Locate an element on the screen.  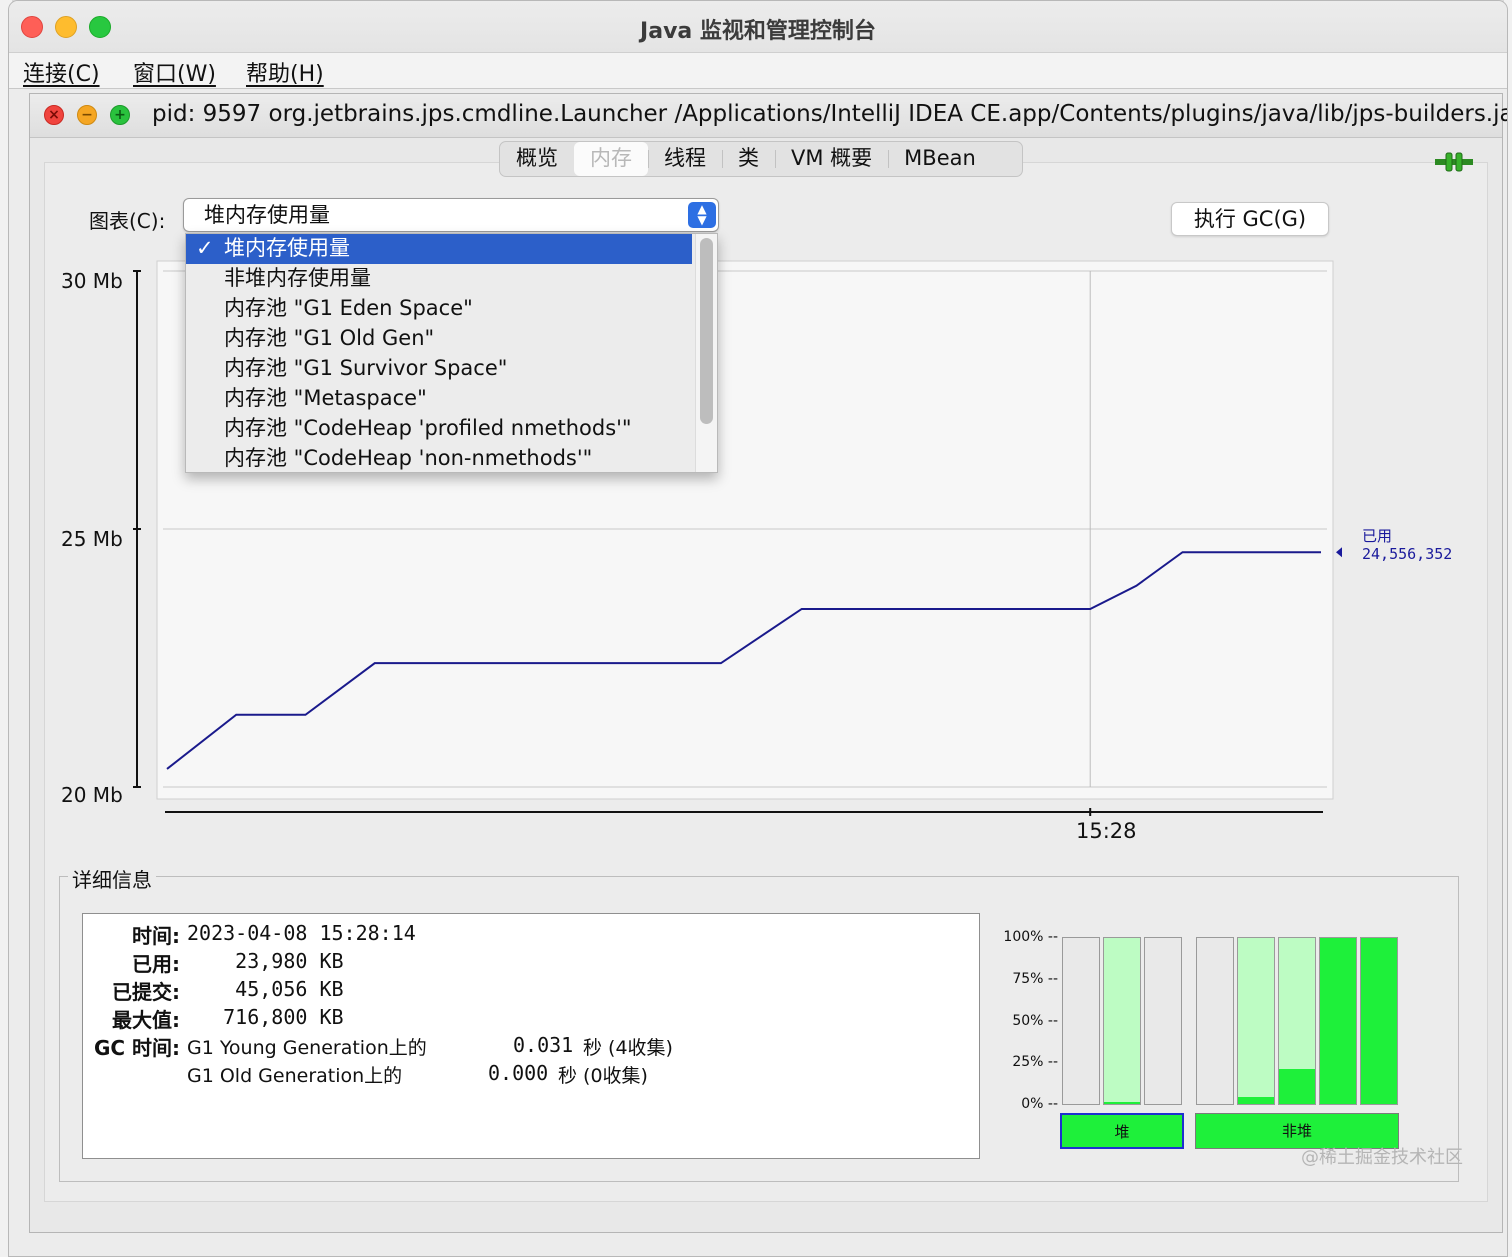
dropdown-option-label: 内存池 "CodeHeap 'non-nmethods'" is located at coordinates (408, 458).